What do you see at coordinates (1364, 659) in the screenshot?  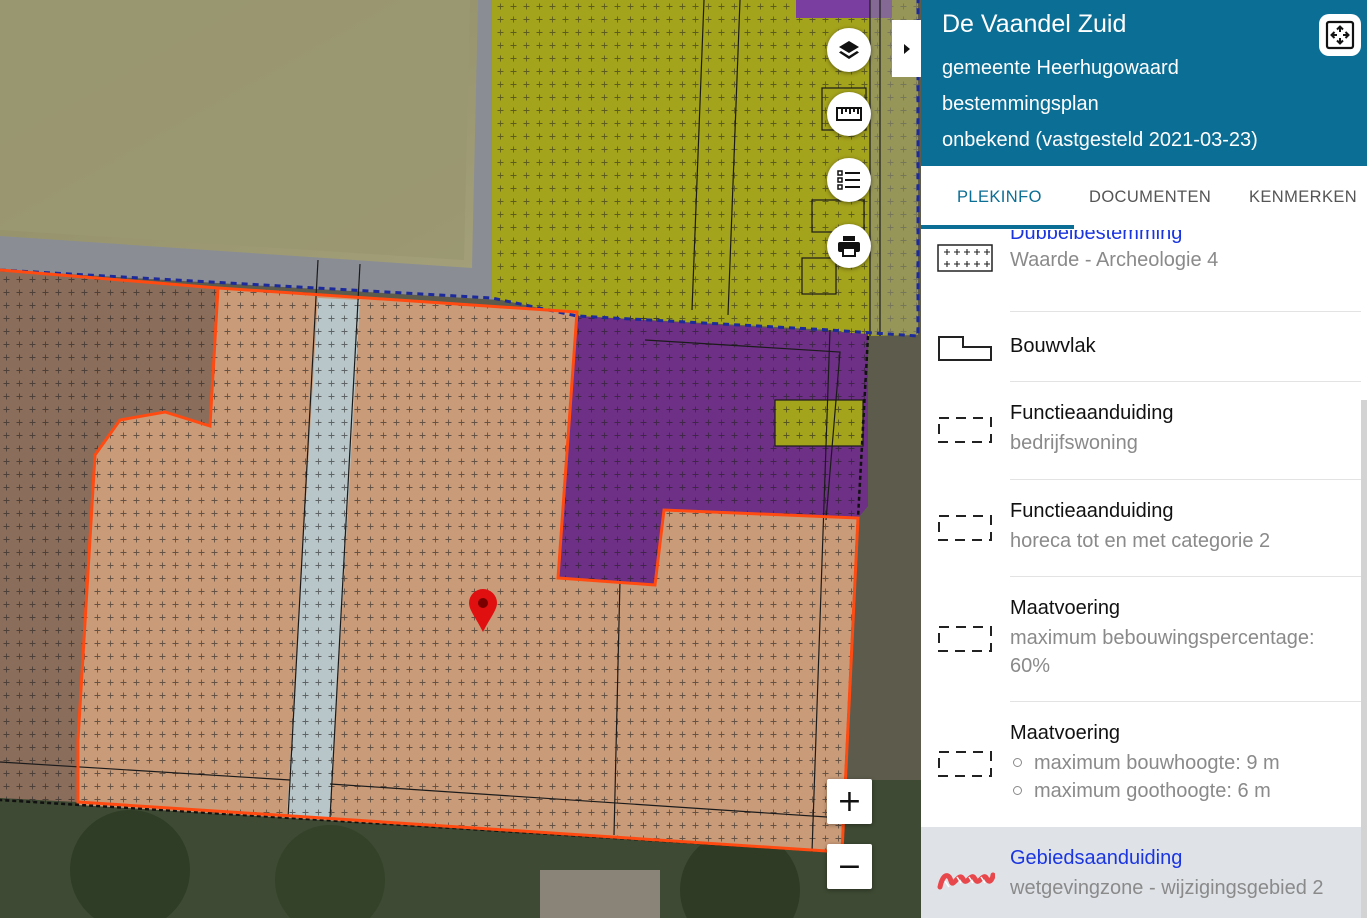 I see `scrollbar` at bounding box center [1364, 659].